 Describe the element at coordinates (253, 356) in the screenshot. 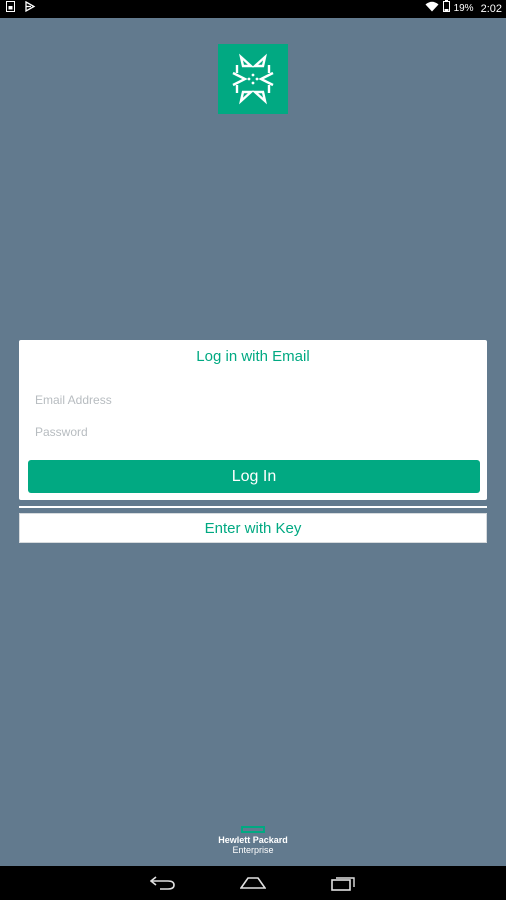

I see `login-title: Log in with Email` at that location.